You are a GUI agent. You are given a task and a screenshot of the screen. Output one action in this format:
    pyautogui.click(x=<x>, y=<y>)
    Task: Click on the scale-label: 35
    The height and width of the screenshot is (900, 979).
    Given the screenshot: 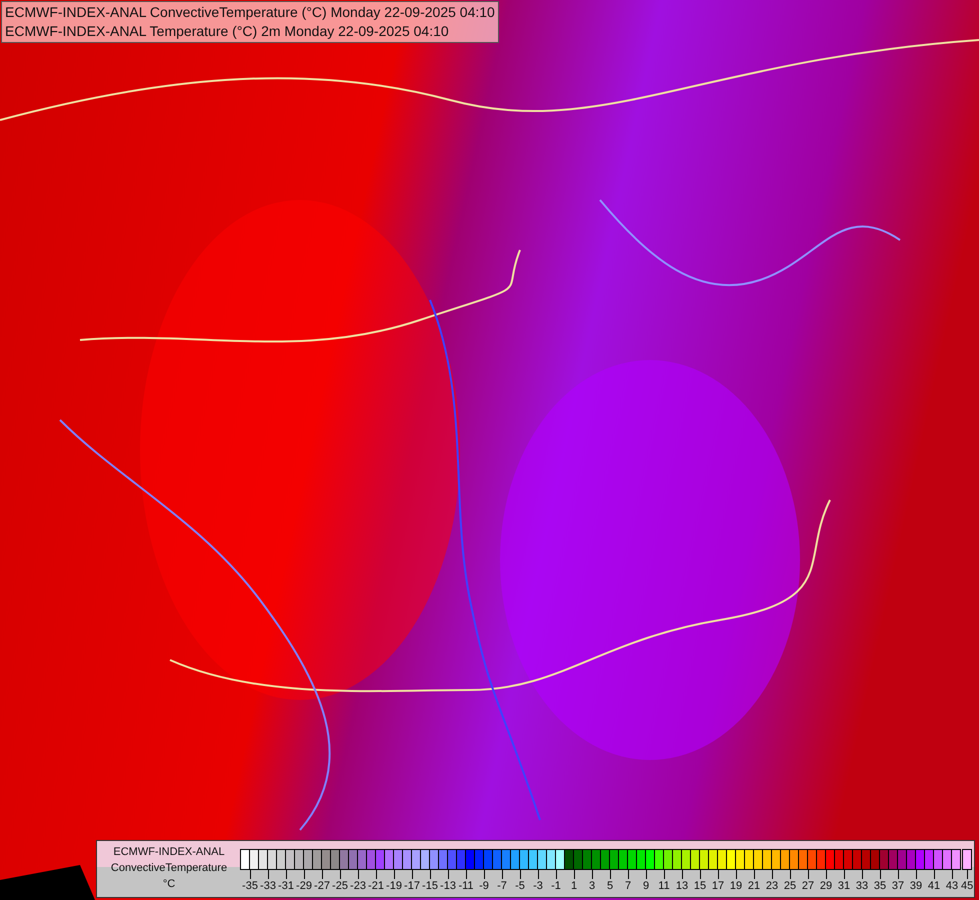 What is the action you would take?
    pyautogui.click(x=880, y=886)
    